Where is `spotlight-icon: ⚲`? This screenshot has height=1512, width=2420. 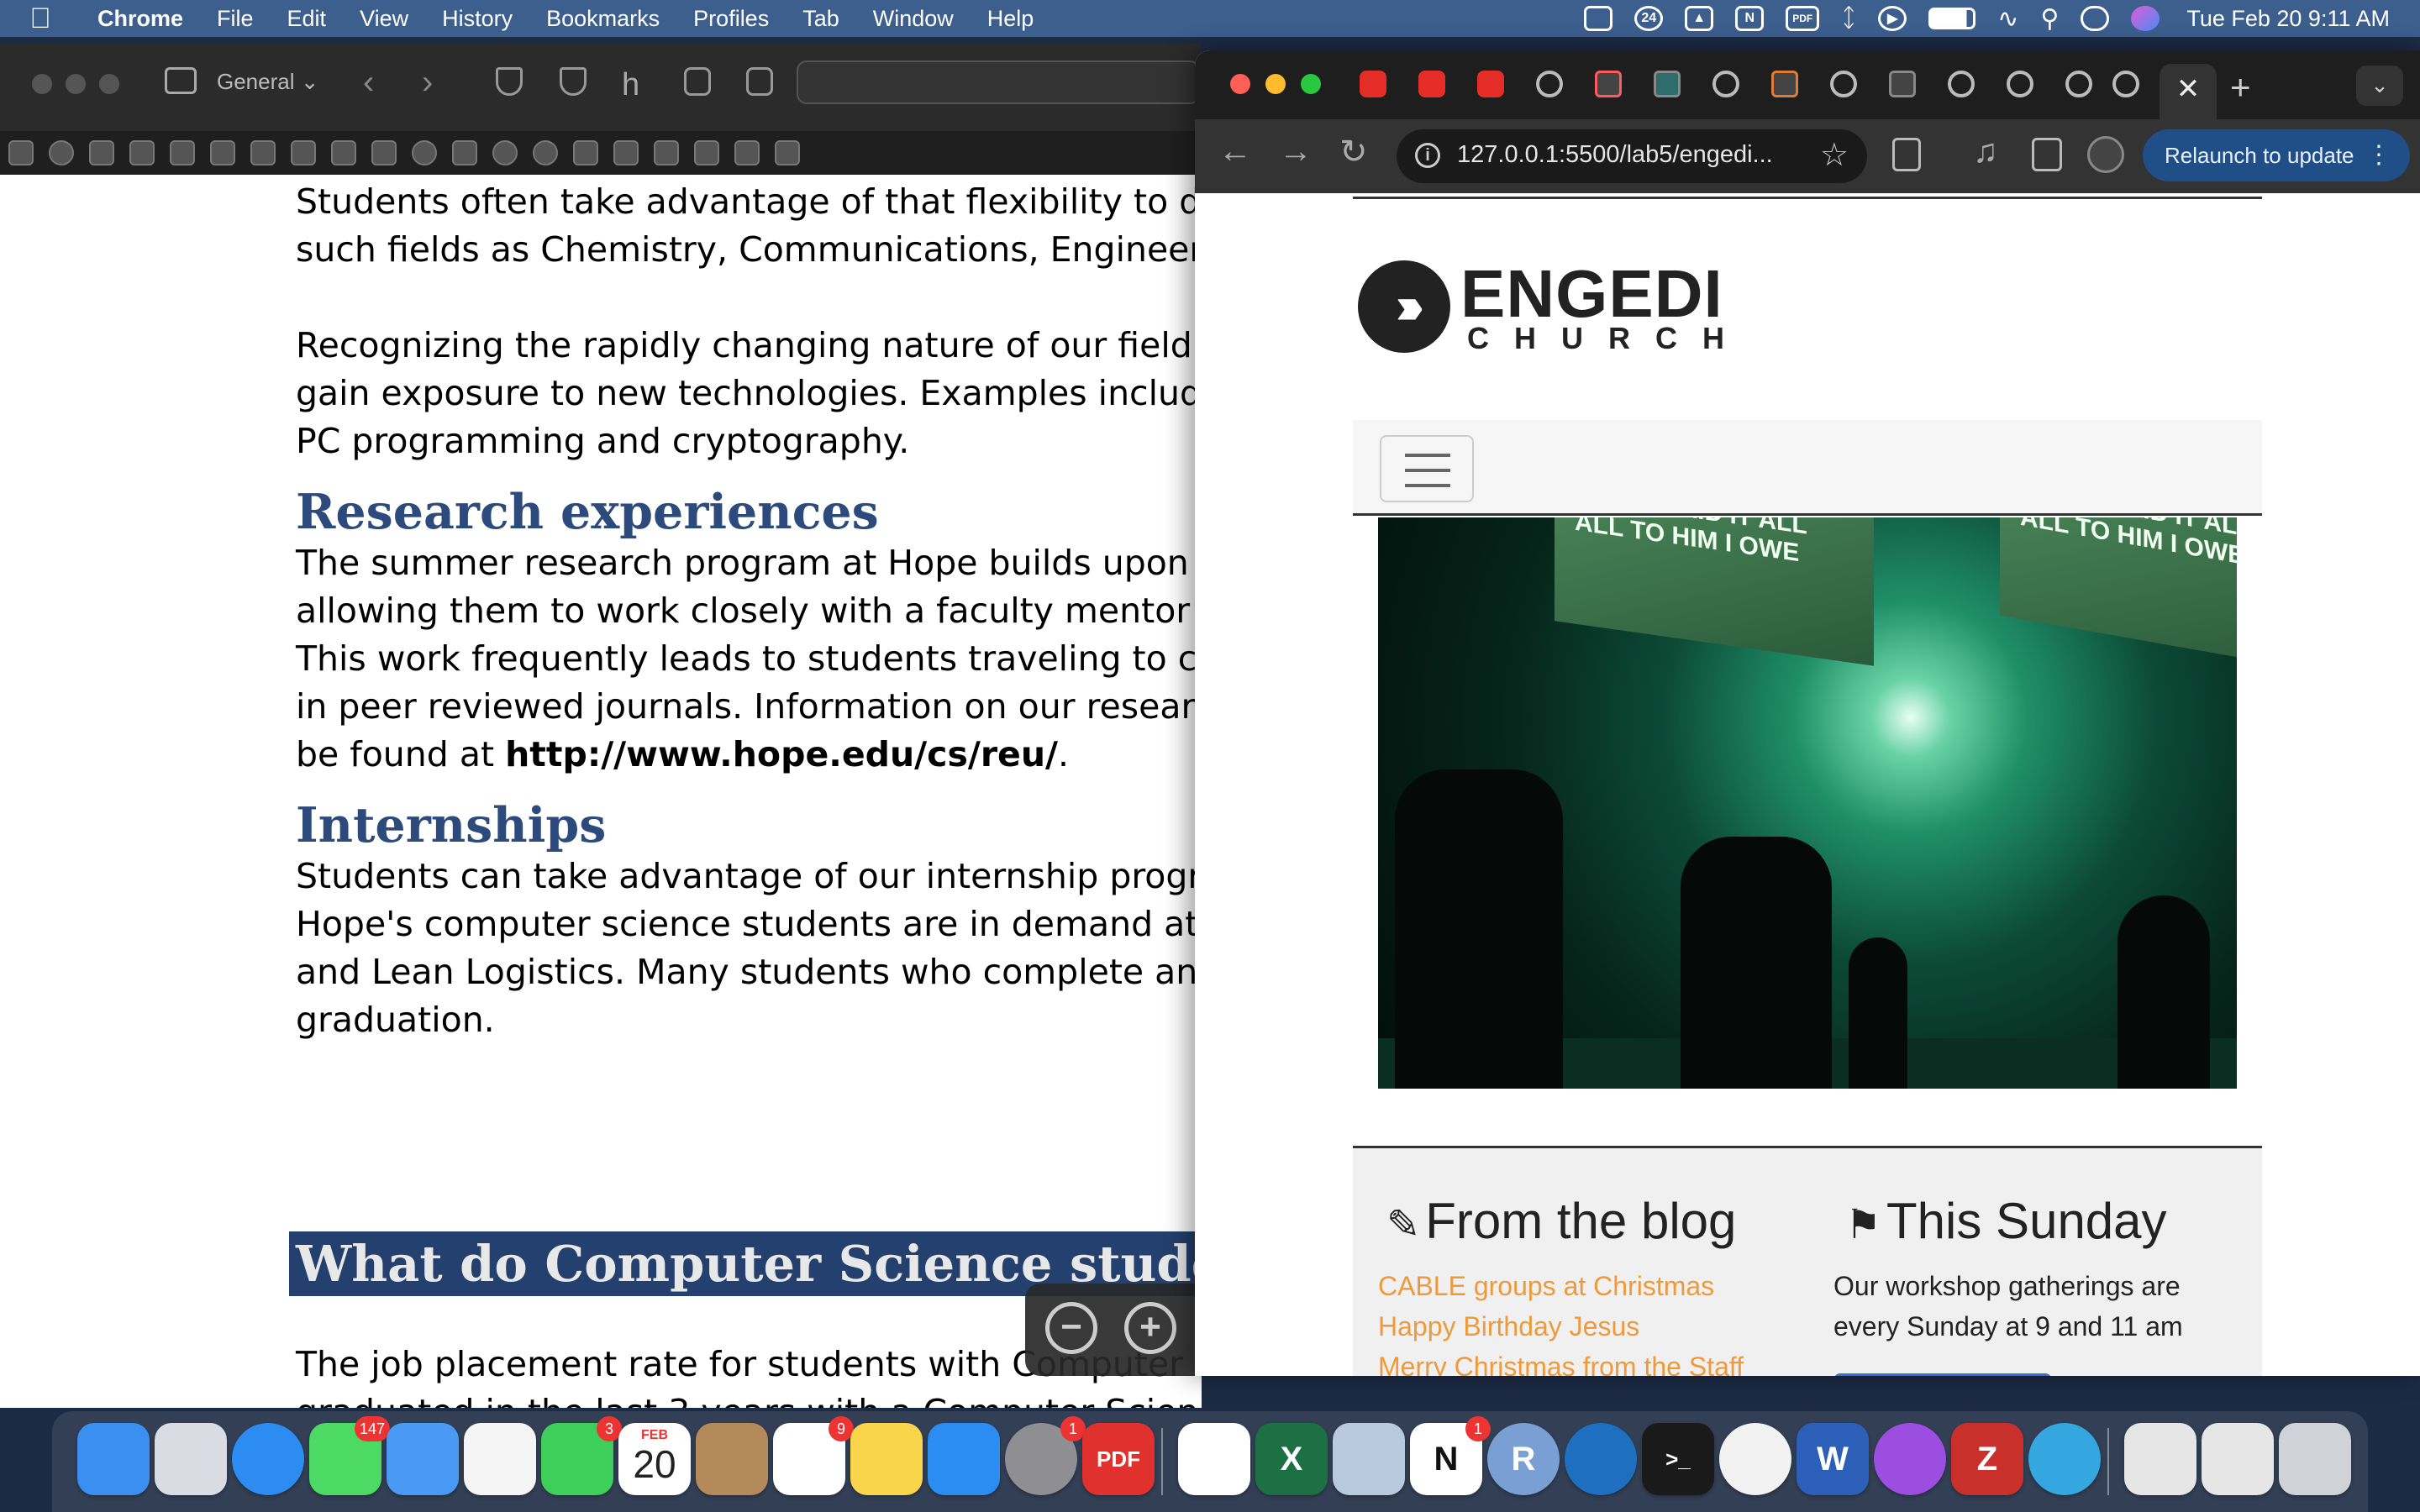 spotlight-icon: ⚲ is located at coordinates (2049, 19).